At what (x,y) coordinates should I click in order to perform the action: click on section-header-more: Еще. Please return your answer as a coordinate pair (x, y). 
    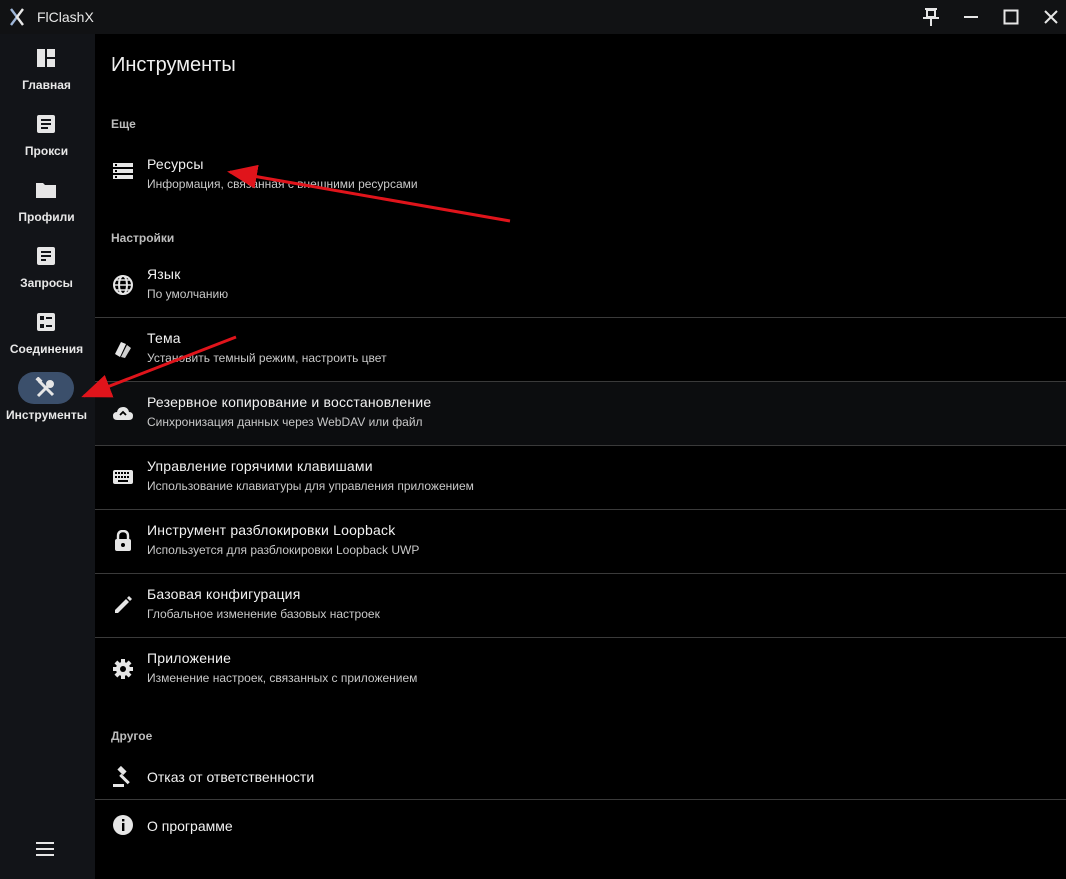
    Looking at the image, I should click on (123, 124).